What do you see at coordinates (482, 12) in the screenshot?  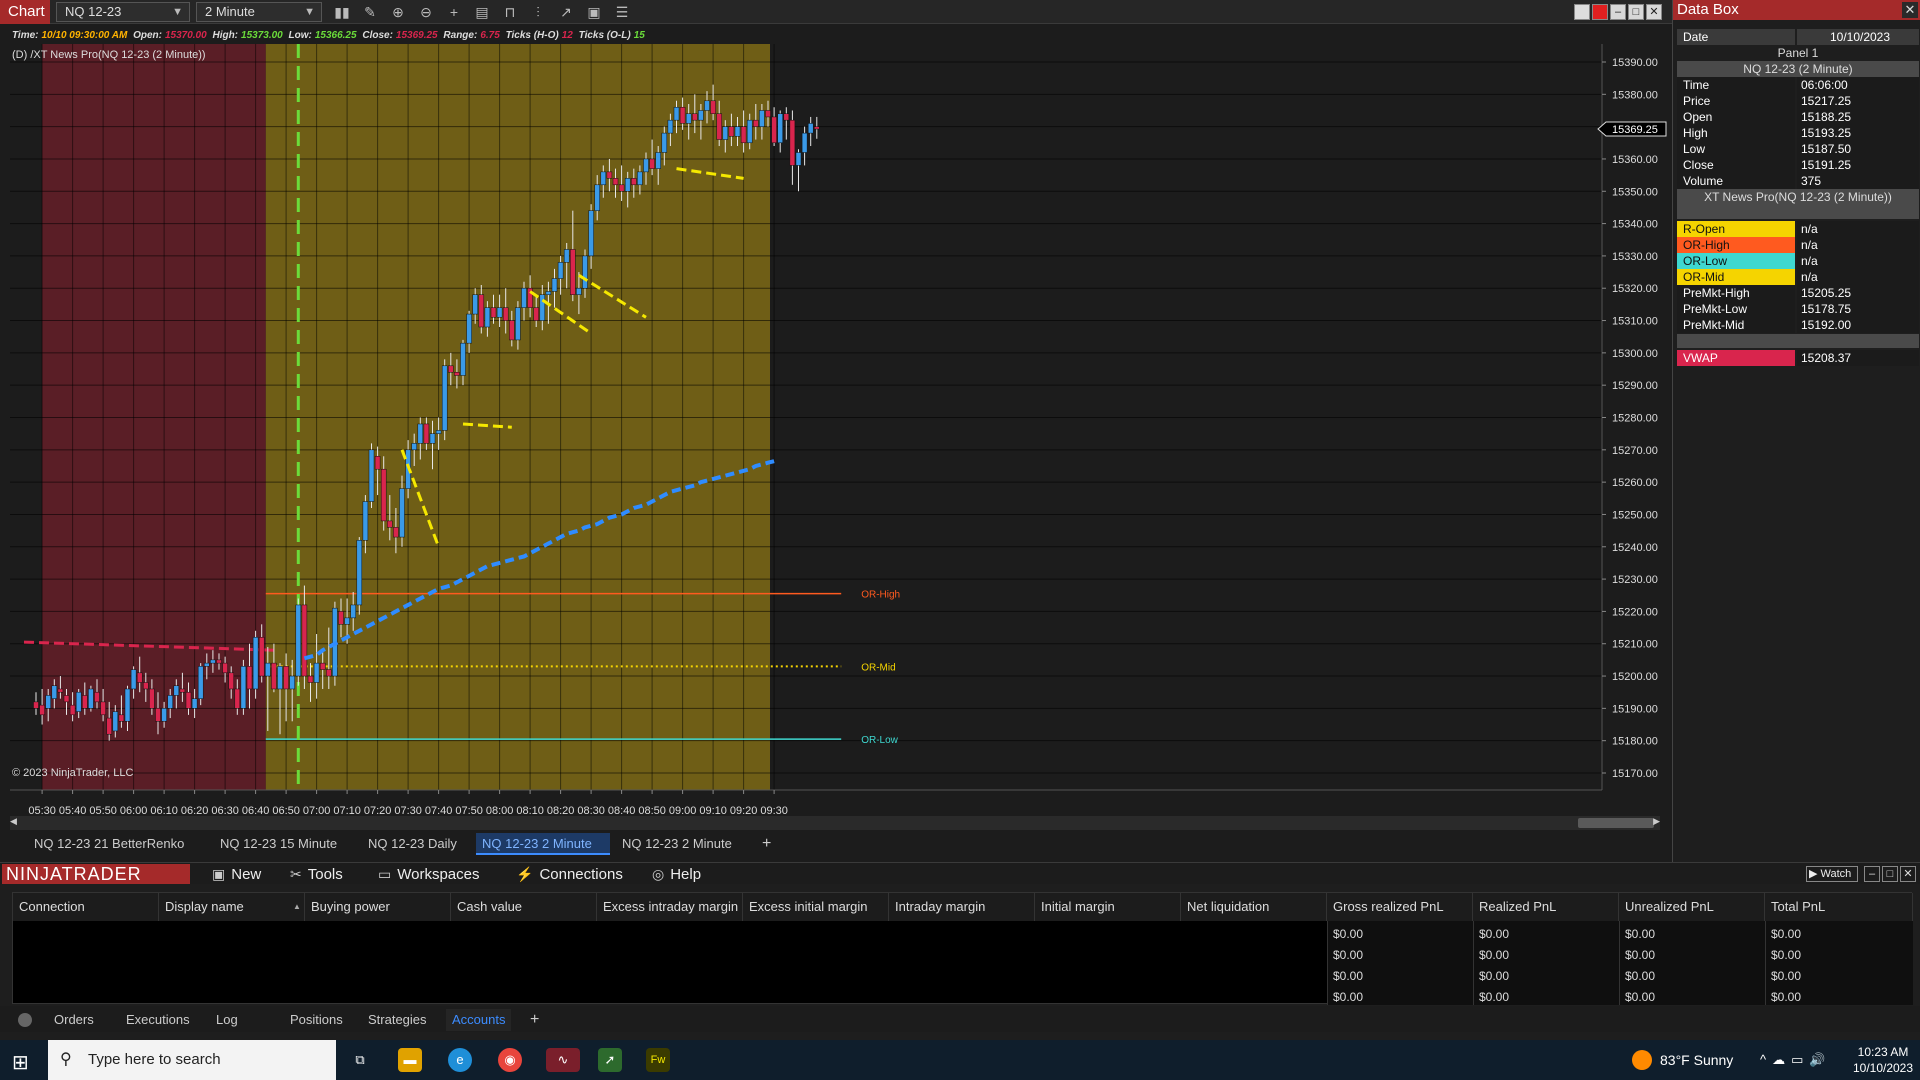 I see `data-series-icon: ▤` at bounding box center [482, 12].